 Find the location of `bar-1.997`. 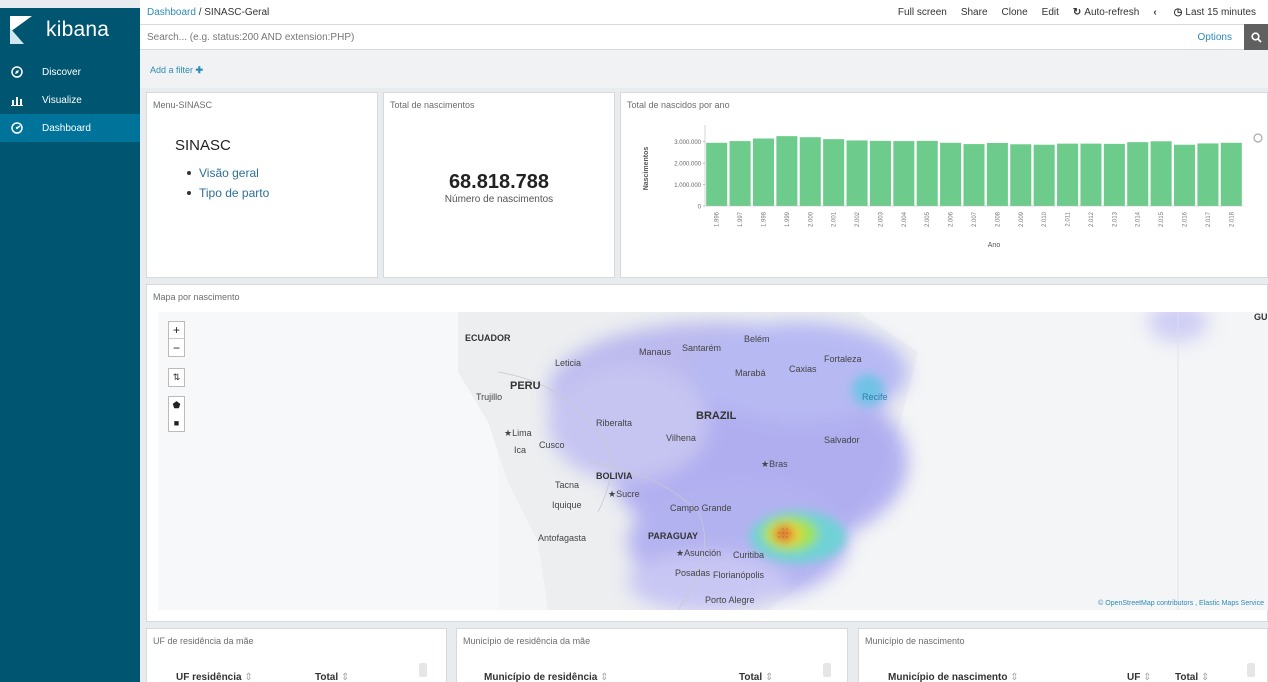

bar-1.997 is located at coordinates (740, 173).